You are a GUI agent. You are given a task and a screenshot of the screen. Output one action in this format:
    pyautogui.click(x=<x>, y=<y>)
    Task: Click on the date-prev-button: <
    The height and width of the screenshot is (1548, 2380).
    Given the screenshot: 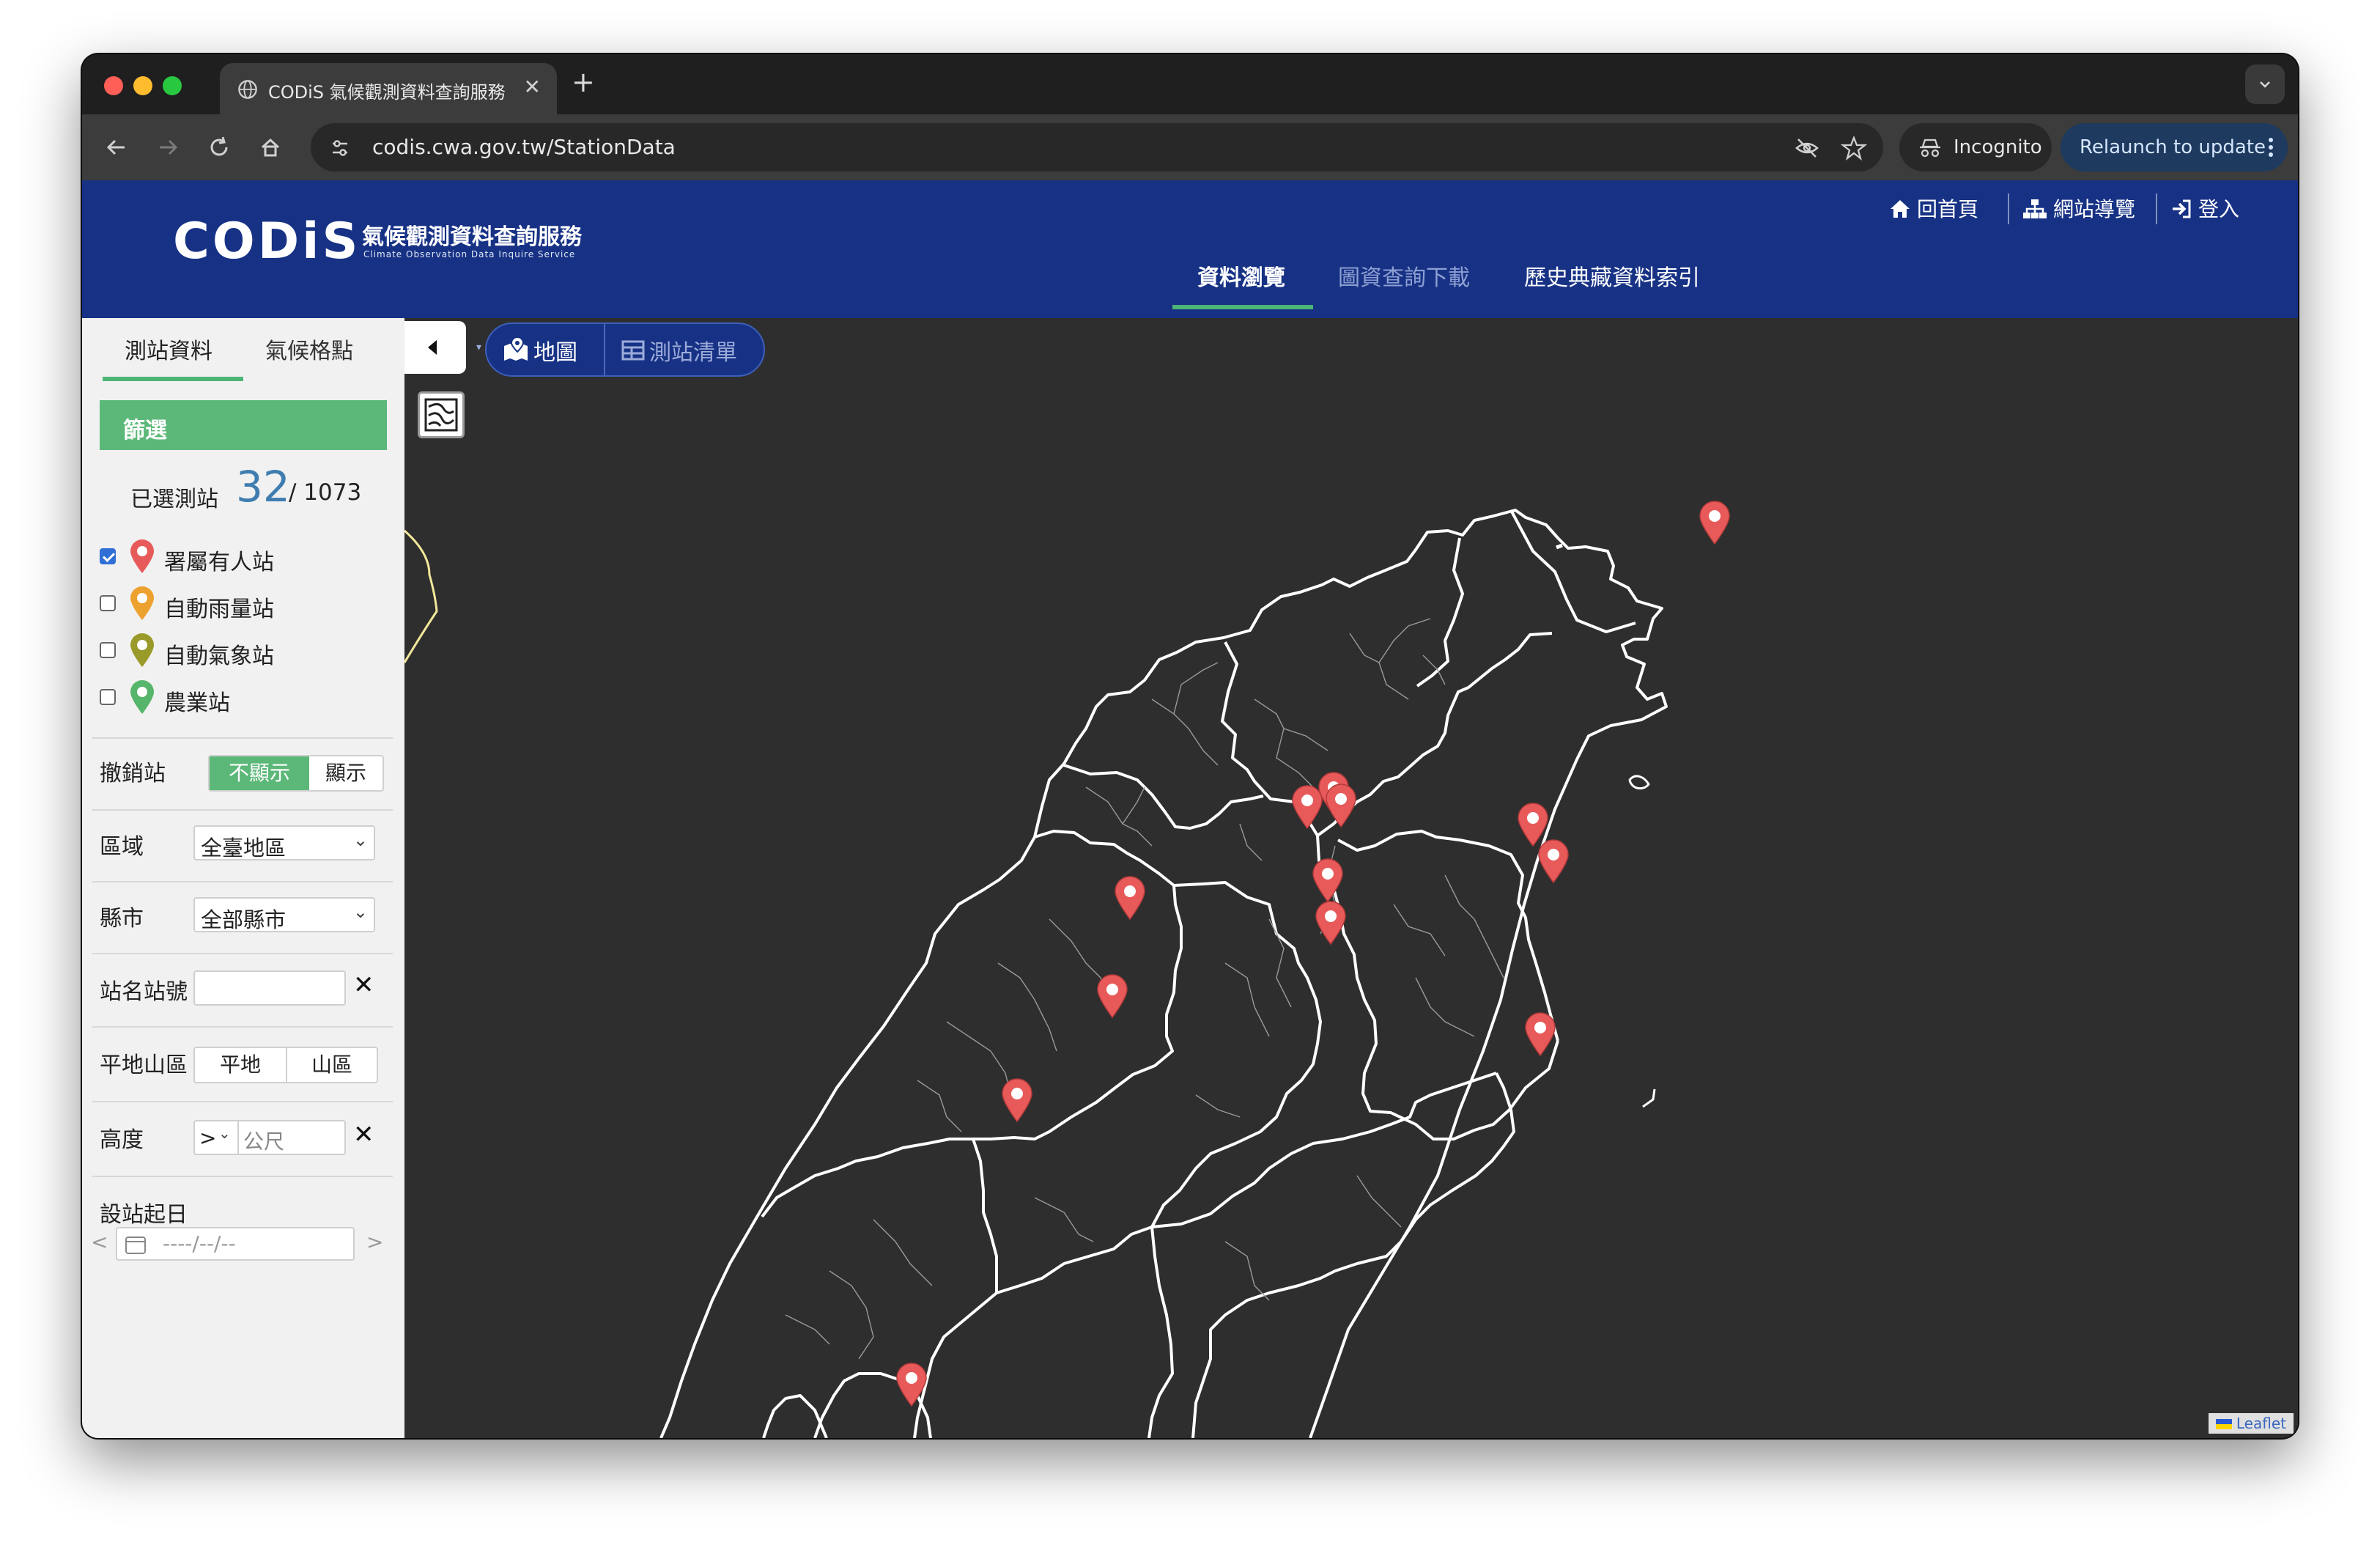 What is the action you would take?
    pyautogui.click(x=99, y=1242)
    